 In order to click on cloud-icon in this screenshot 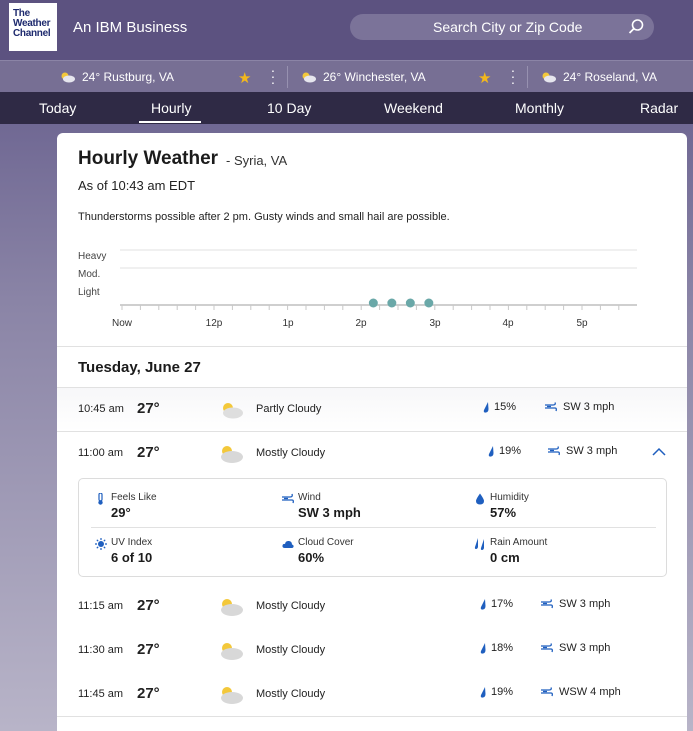, I will do `click(288, 544)`.